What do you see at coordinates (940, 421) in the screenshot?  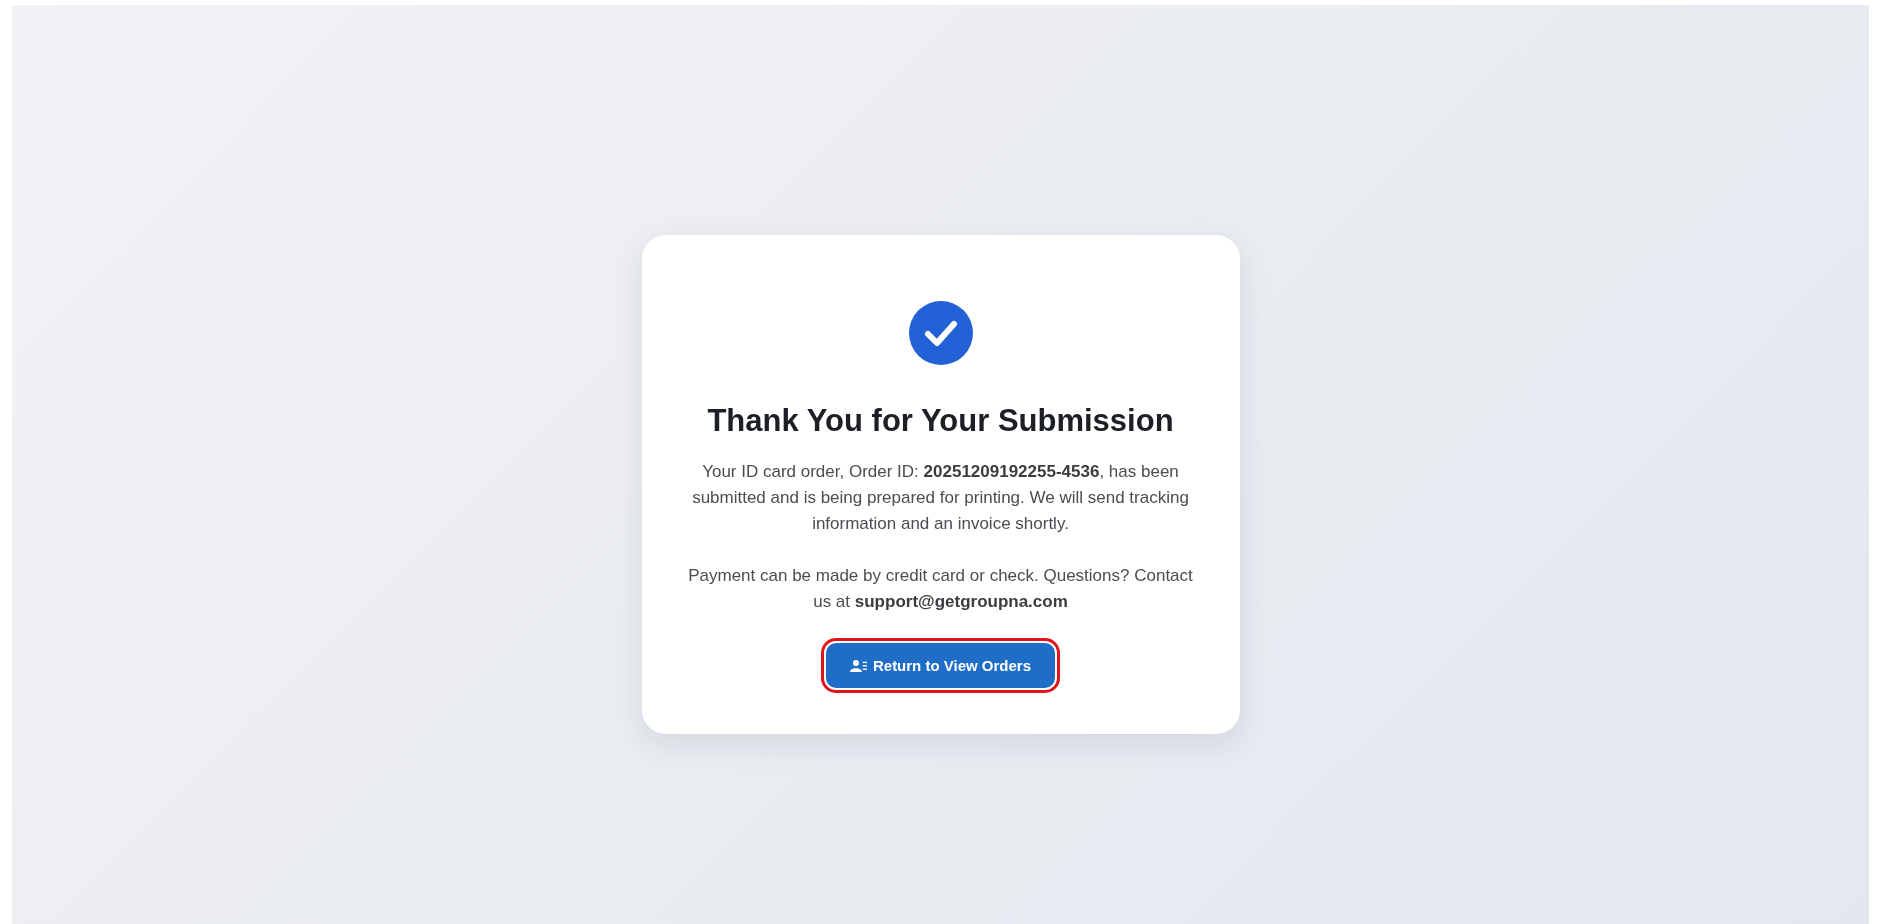 I see `heading: Thank You for Your Submission` at bounding box center [940, 421].